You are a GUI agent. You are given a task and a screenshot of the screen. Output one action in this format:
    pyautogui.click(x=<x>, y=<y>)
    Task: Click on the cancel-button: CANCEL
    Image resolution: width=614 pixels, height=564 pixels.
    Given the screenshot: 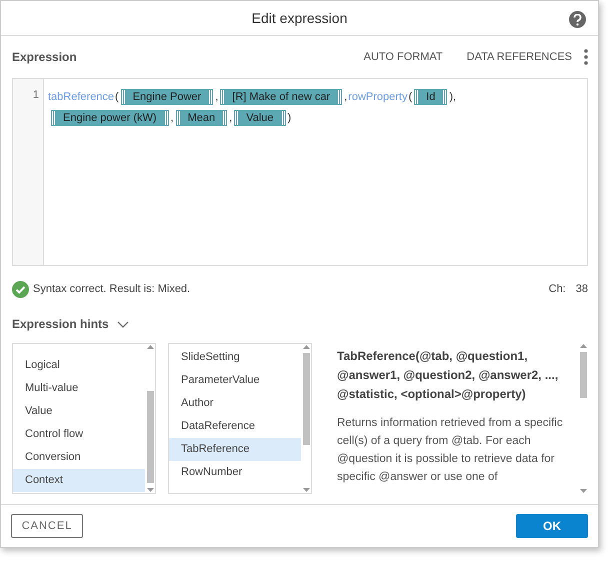 What is the action you would take?
    pyautogui.click(x=47, y=526)
    